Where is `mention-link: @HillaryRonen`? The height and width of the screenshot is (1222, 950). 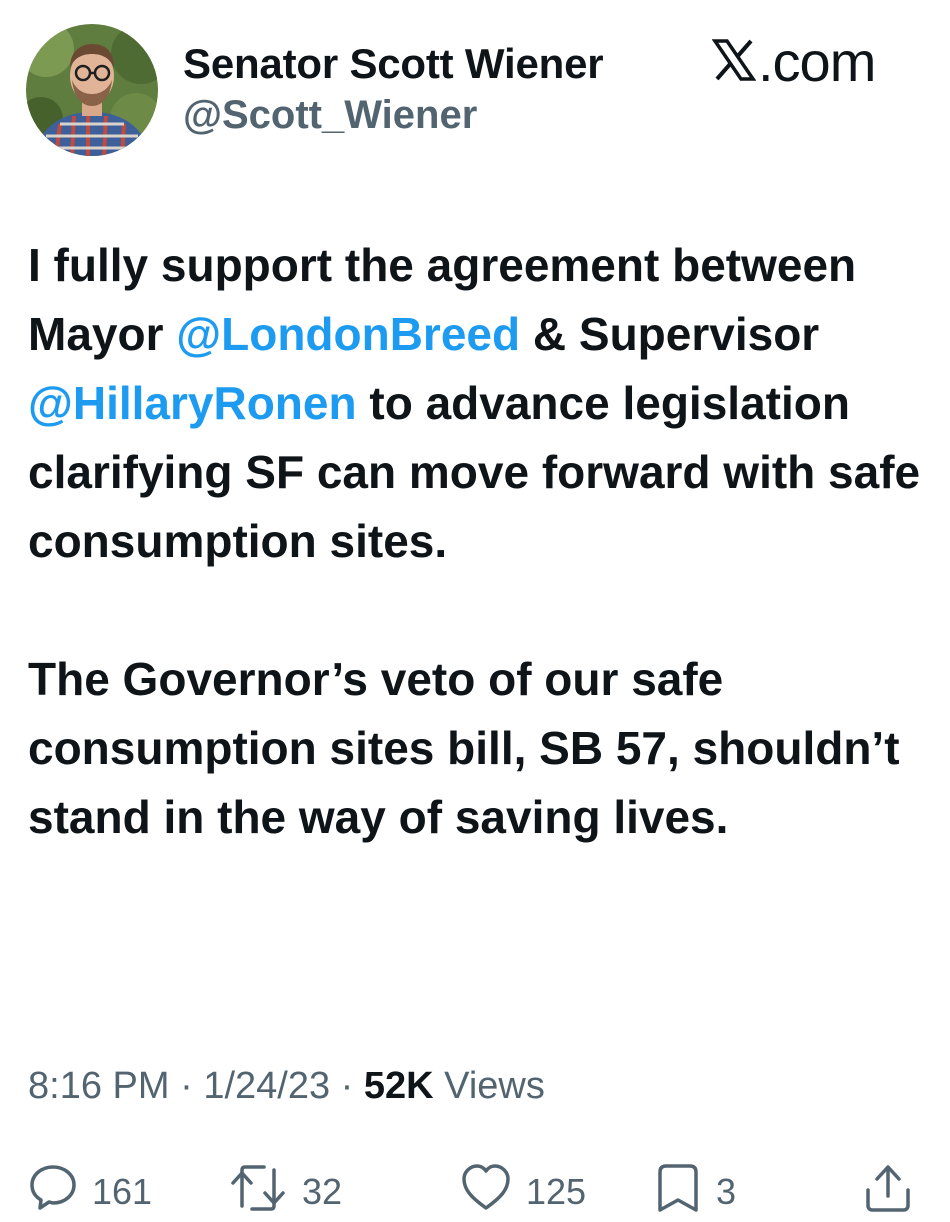
mention-link: @HillaryRonen is located at coordinates (192, 403).